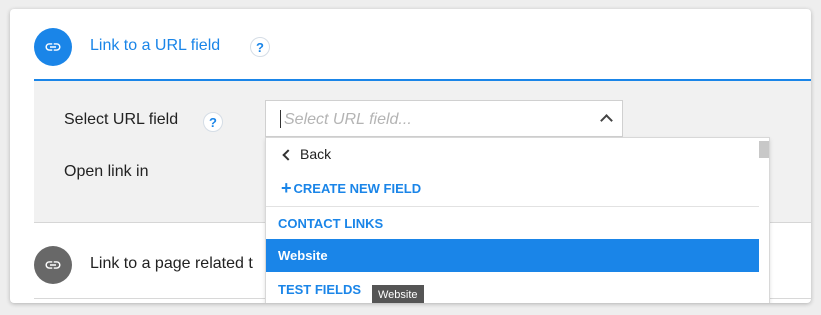 Image resolution: width=821 pixels, height=315 pixels. Describe the element at coordinates (398, 294) in the screenshot. I see `tooltip: Website` at that location.